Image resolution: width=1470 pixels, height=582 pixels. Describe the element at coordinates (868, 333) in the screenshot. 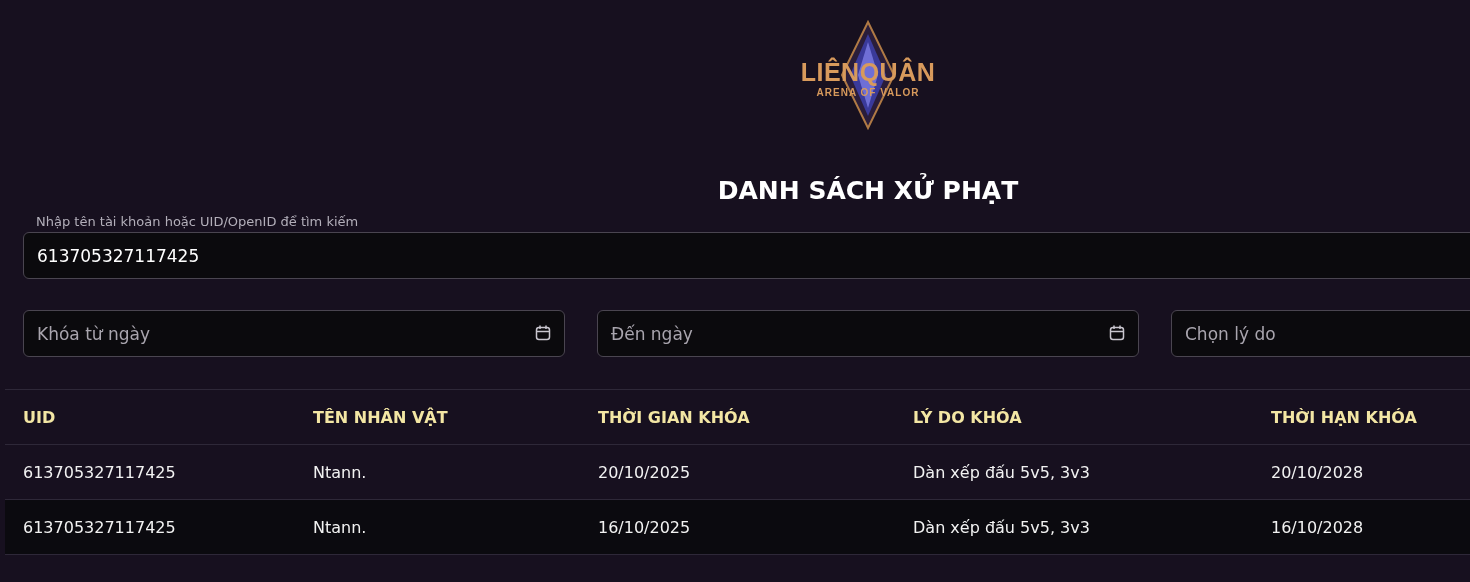

I see `date-field: Đến ngày` at that location.